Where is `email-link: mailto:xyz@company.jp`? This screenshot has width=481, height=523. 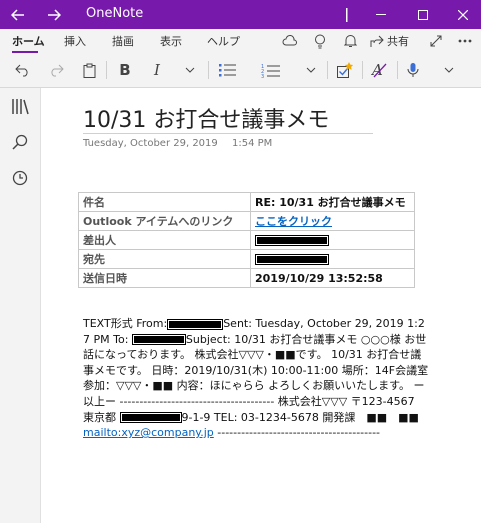
email-link: mailto:xyz@company.jp is located at coordinates (148, 432).